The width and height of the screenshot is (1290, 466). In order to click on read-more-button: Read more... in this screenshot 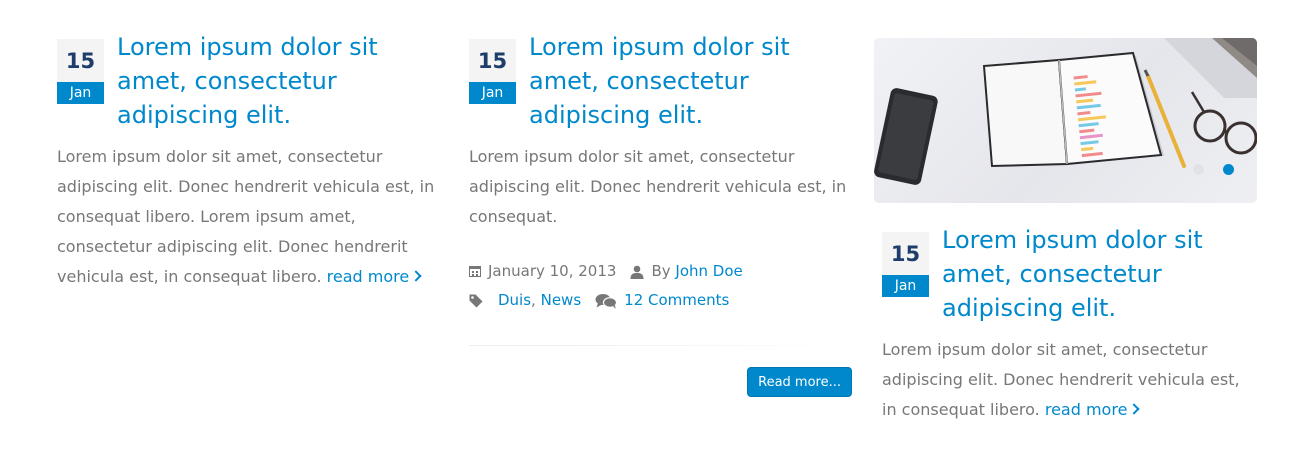, I will do `click(799, 382)`.